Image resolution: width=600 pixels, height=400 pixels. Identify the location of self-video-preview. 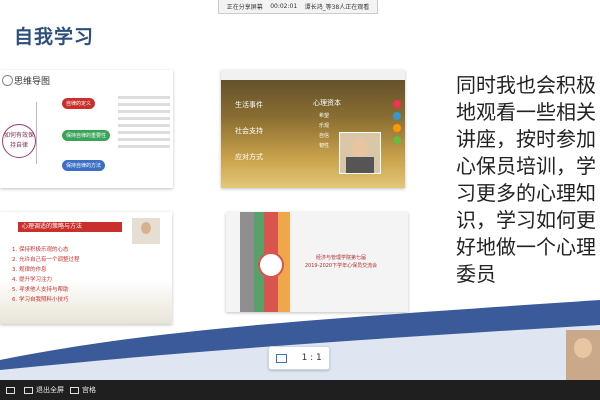
(583, 355).